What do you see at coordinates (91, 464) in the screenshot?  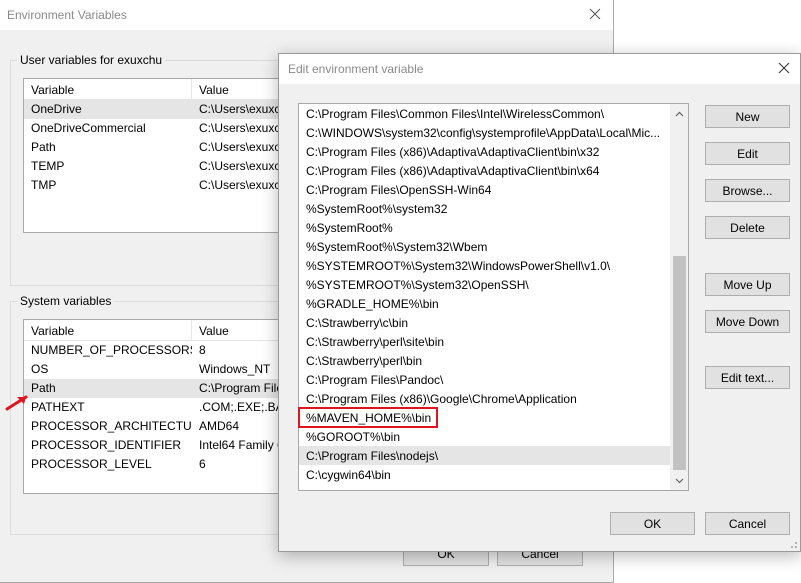 I see `cell-variable: PROCESSOR_LEVEL` at bounding box center [91, 464].